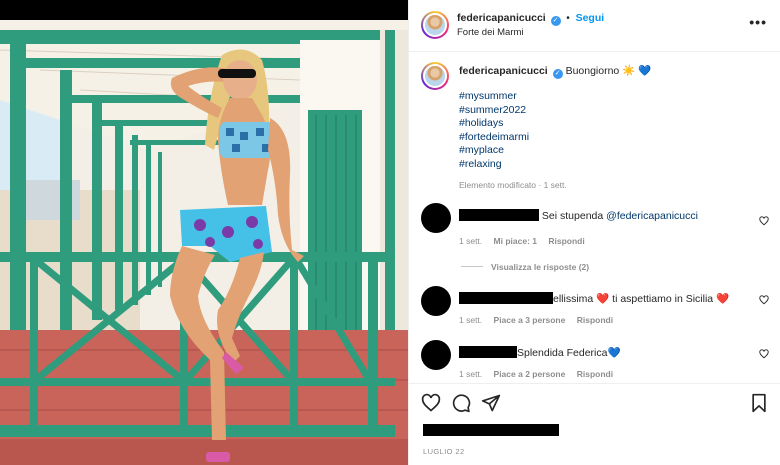 The width and height of the screenshot is (780, 465). What do you see at coordinates (490, 32) in the screenshot?
I see `post-location: Forte dei Marmi` at bounding box center [490, 32].